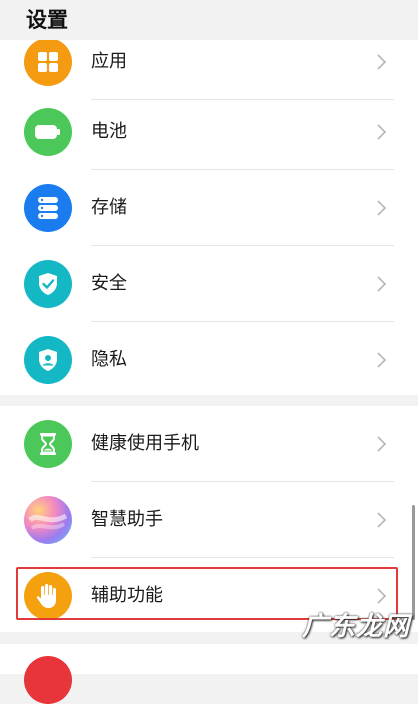  I want to click on settings-item-smart-assistant: 智慧助手, so click(209, 520).